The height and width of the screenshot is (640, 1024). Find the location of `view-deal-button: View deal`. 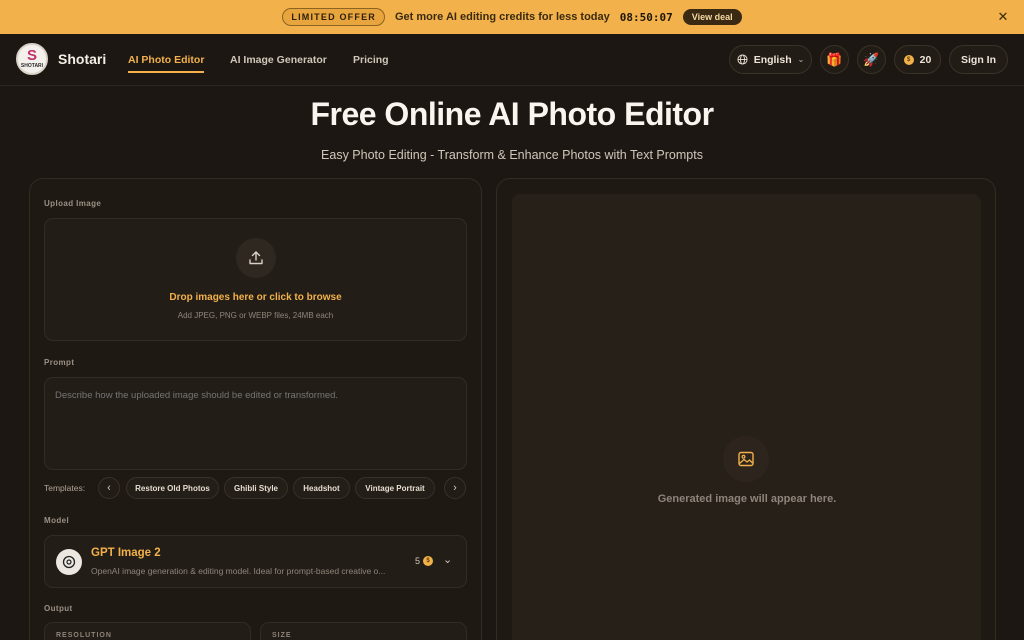

view-deal-button: View deal is located at coordinates (712, 17).